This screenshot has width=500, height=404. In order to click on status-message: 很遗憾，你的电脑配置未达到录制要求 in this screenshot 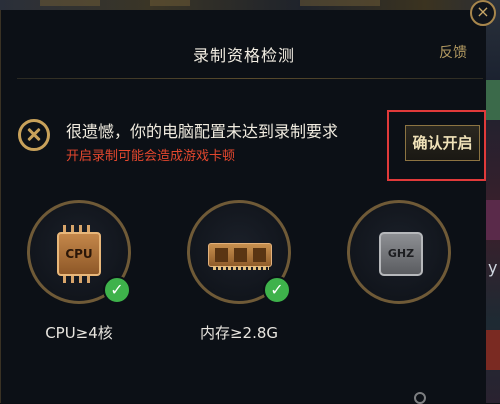, I will do `click(202, 131)`.